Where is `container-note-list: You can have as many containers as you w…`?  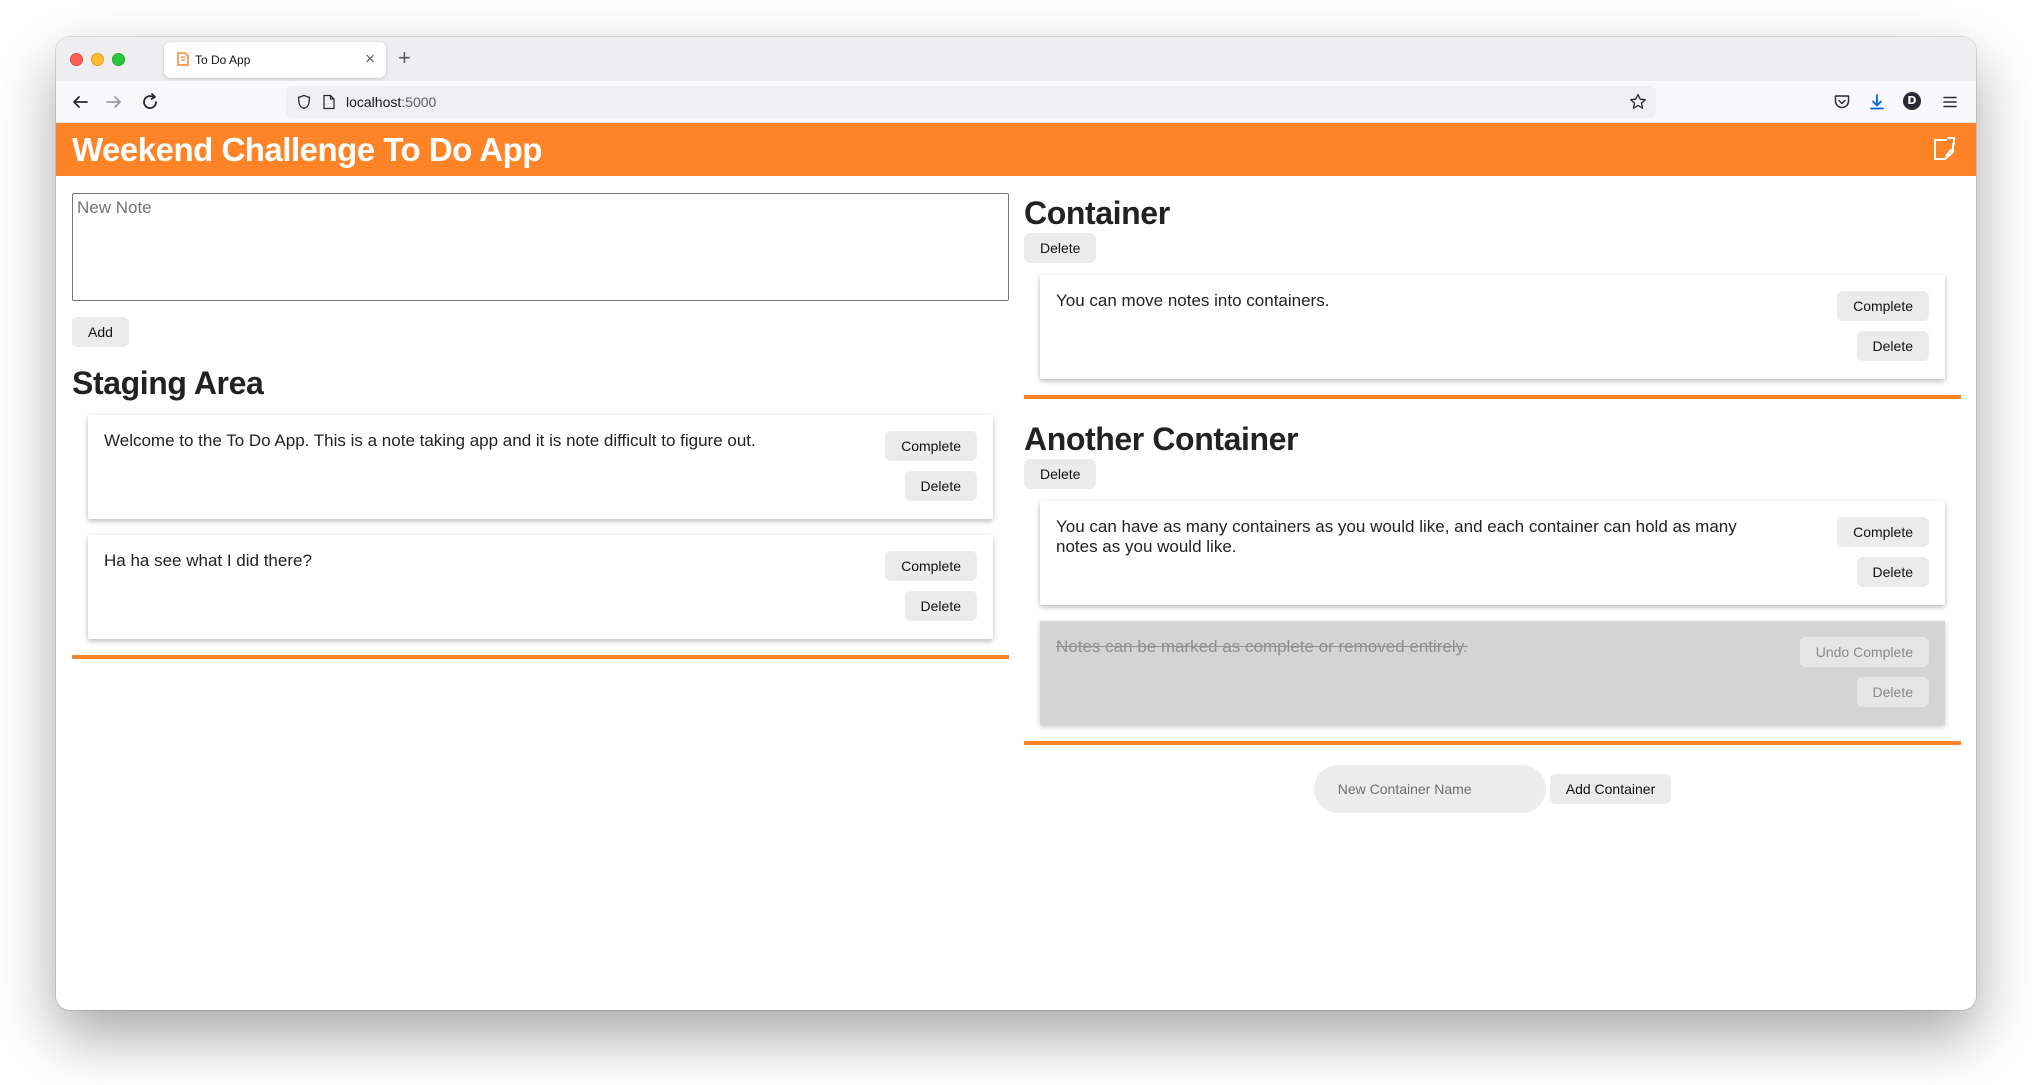 container-note-list: You can have as many containers as you w… is located at coordinates (1492, 613).